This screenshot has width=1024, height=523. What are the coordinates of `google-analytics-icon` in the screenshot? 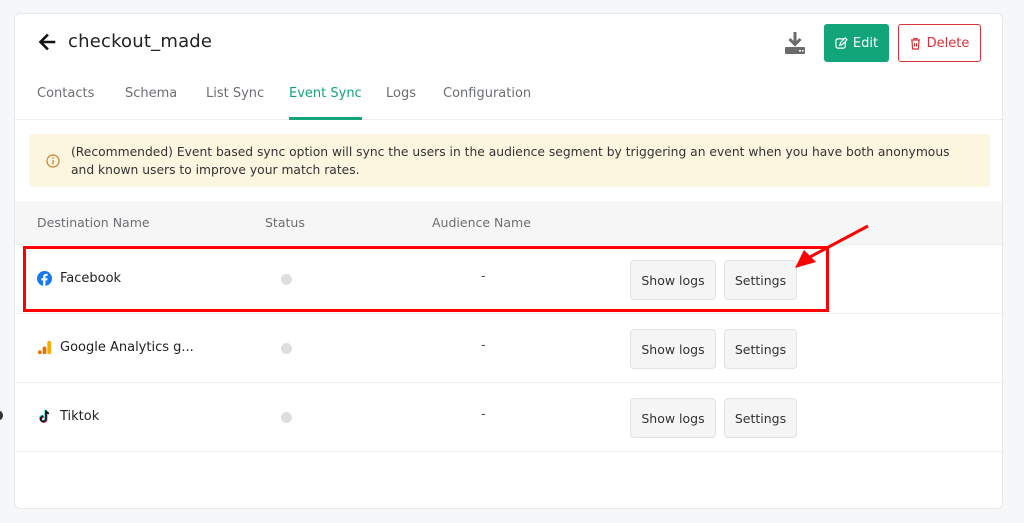 It's located at (44, 347).